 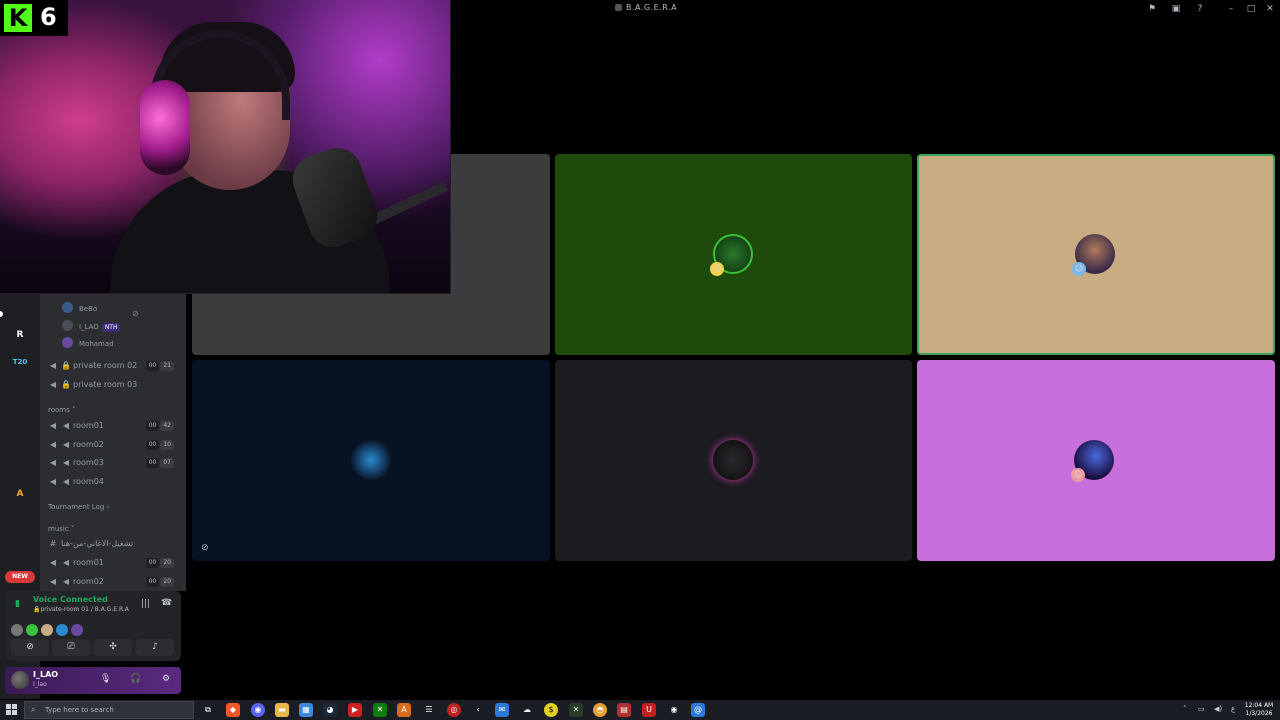 What do you see at coordinates (30, 647) in the screenshot?
I see `camera-off-button: ⊘` at bounding box center [30, 647].